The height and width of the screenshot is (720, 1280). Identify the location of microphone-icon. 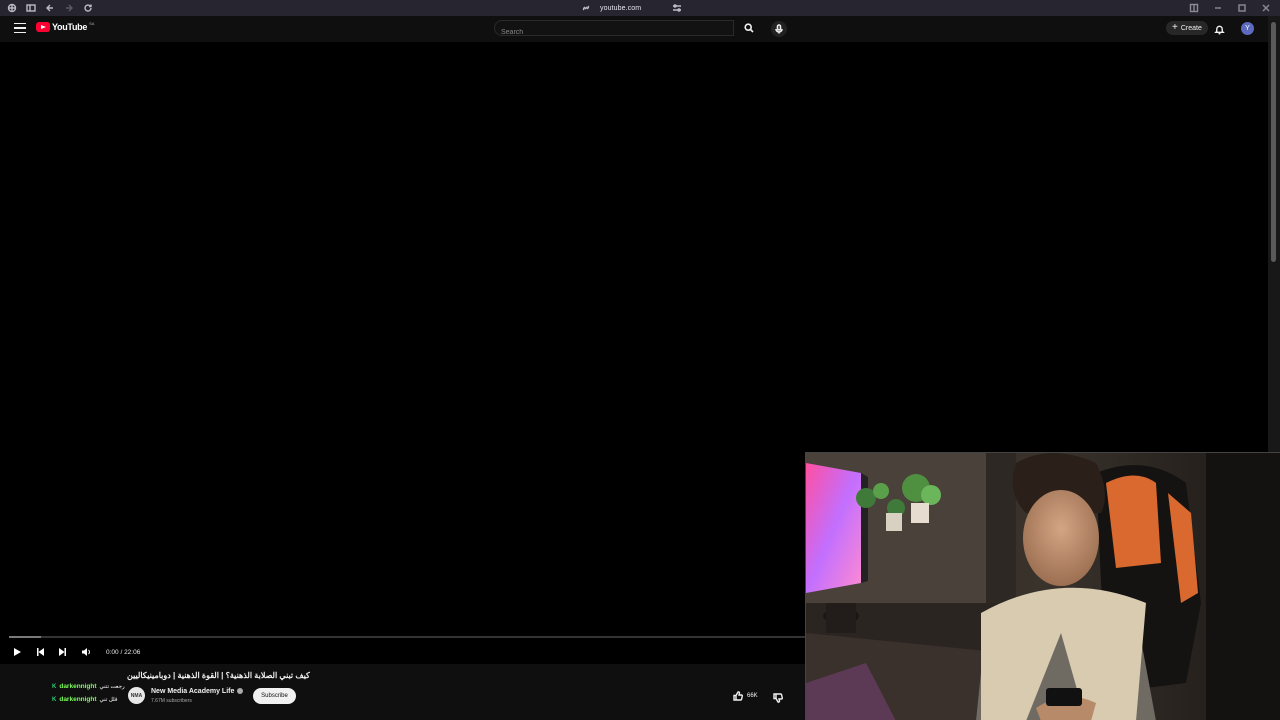
(779, 29).